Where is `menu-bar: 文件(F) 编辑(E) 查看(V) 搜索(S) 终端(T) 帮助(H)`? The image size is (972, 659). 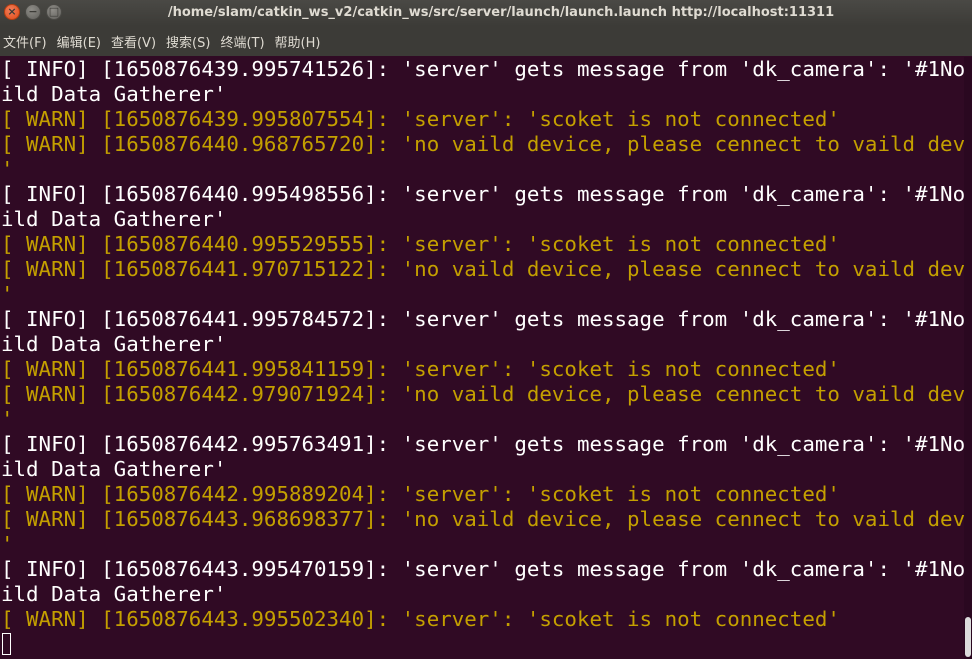 menu-bar: 文件(F) 编辑(E) 查看(V) 搜索(S) 终端(T) 帮助(H) is located at coordinates (486, 41).